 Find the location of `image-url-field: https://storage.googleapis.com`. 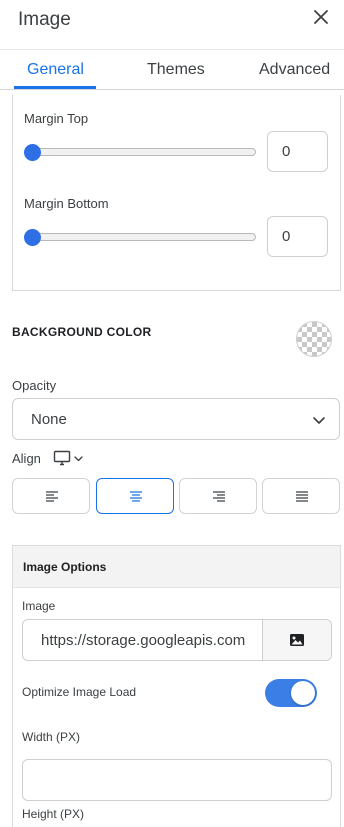

image-url-field: https://storage.googleapis.com is located at coordinates (177, 640).